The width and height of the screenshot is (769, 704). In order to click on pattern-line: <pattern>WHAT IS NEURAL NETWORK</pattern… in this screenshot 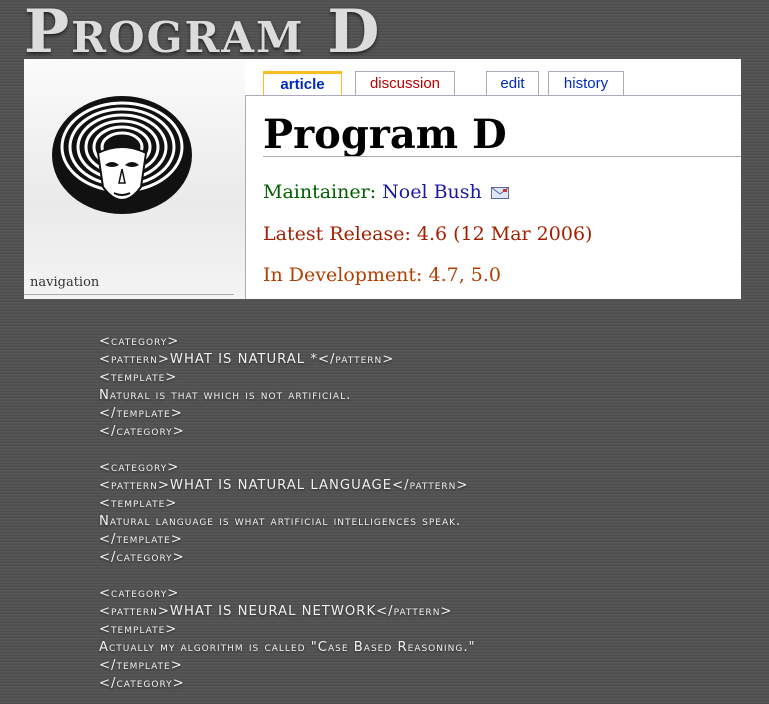, I will do `click(287, 612)`.